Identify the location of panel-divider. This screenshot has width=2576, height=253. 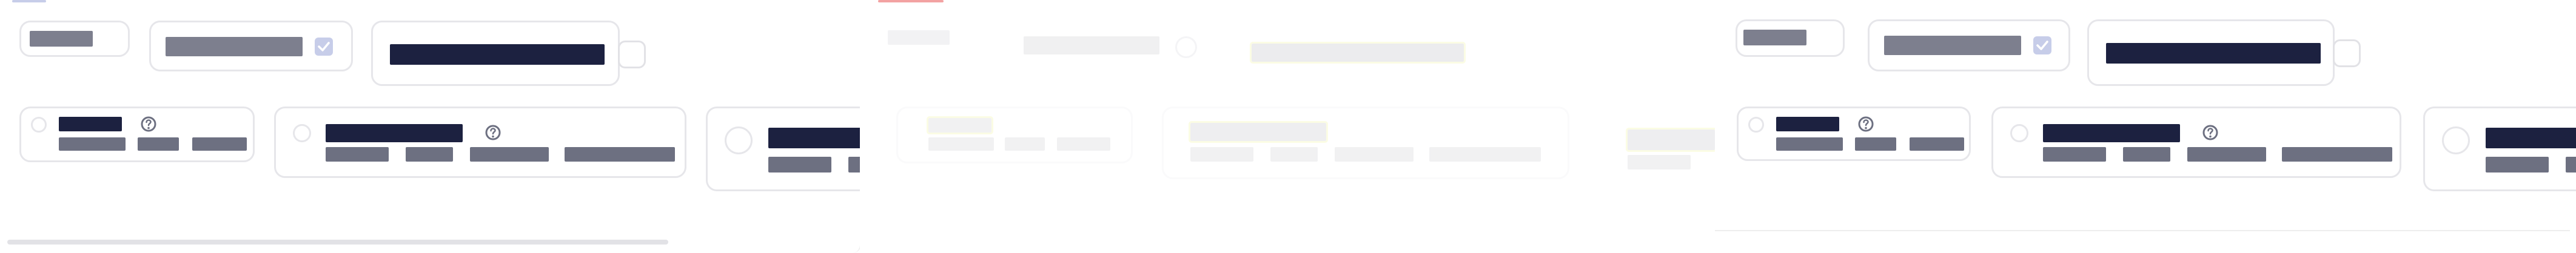
(2142, 230).